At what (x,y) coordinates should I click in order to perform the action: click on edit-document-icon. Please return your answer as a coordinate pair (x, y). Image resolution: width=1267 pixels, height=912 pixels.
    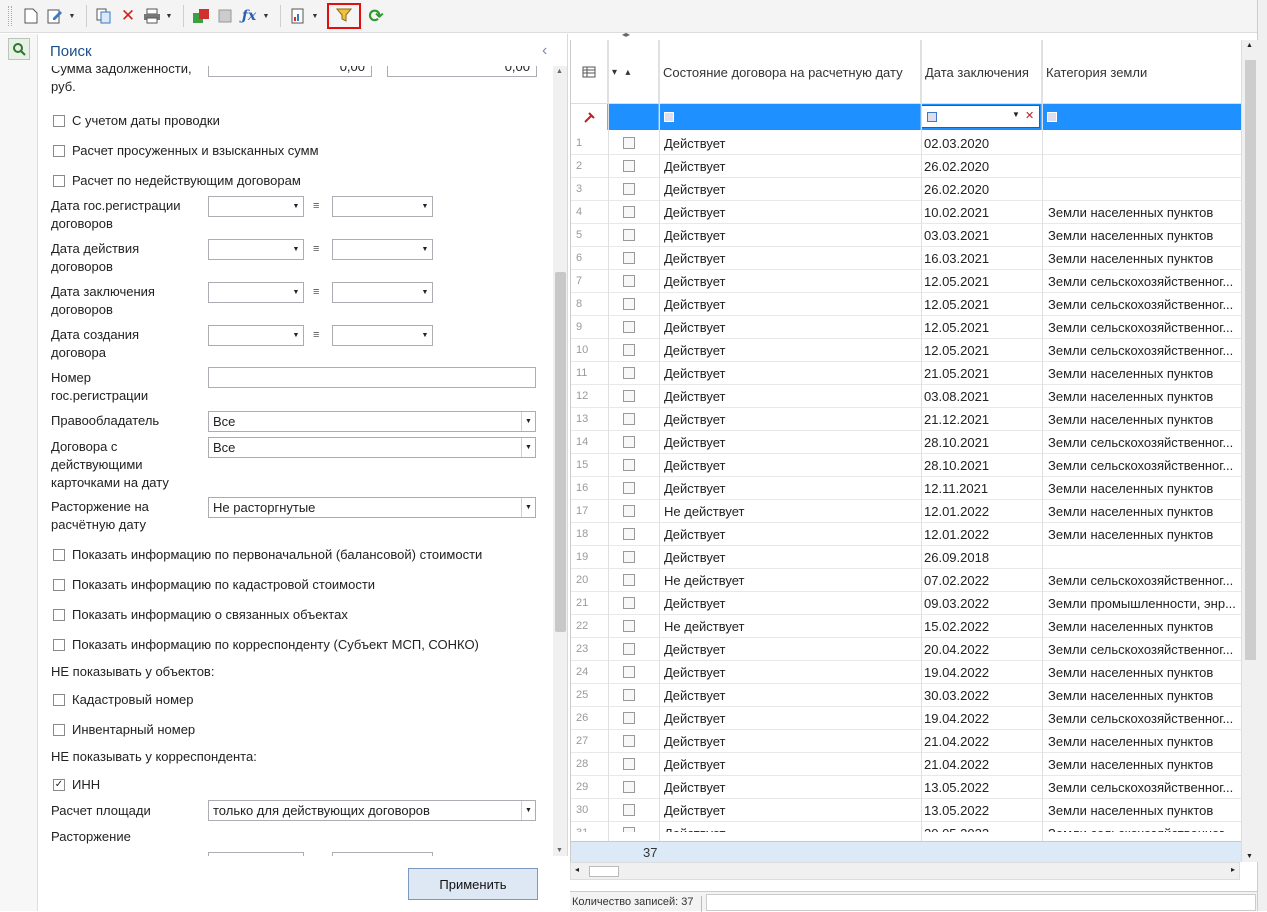
    Looking at the image, I should click on (55, 16).